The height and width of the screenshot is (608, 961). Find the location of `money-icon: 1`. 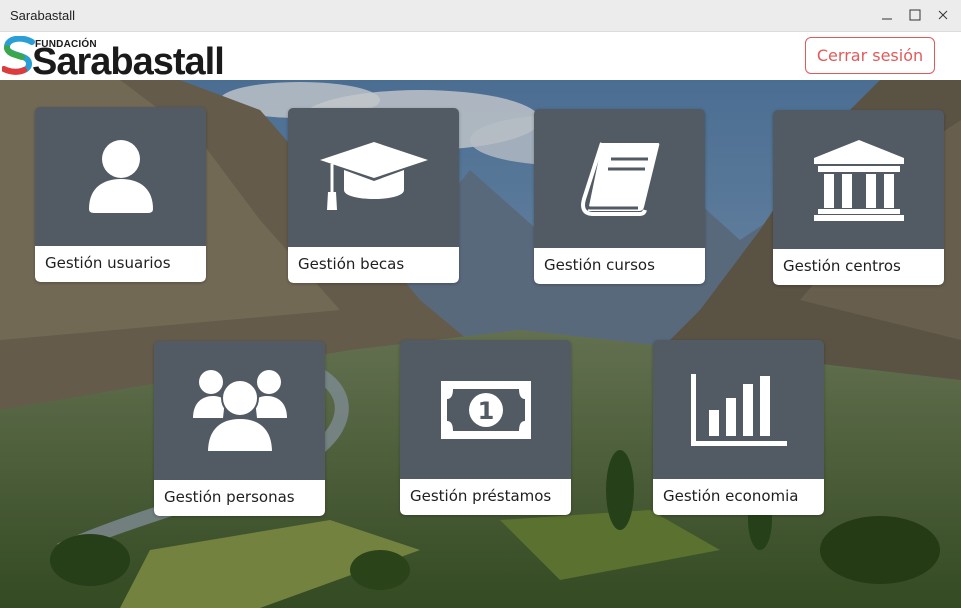

money-icon: 1 is located at coordinates (485, 409).